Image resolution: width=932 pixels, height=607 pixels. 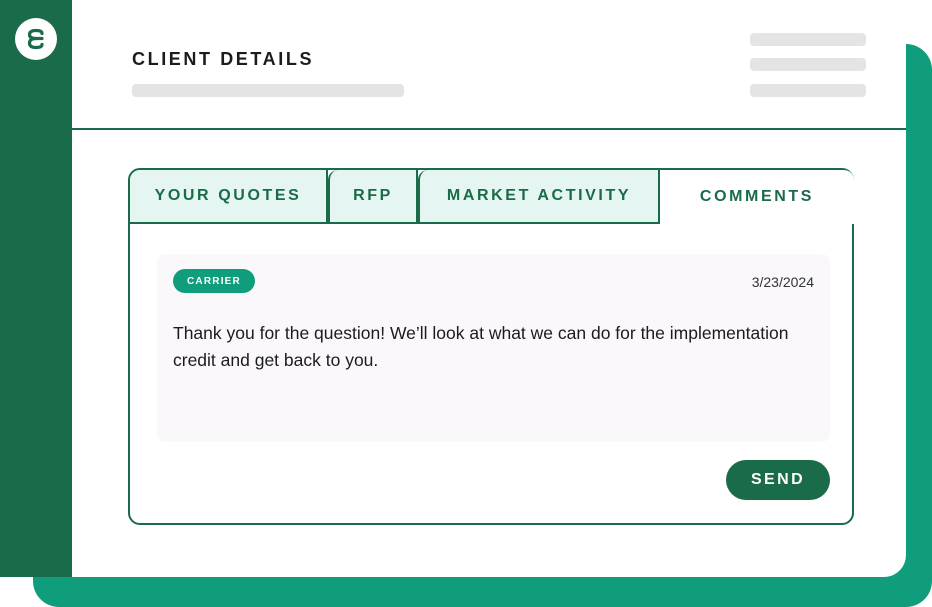 I want to click on tab-market-activity: MARKET ACTIVITY, so click(x=539, y=197).